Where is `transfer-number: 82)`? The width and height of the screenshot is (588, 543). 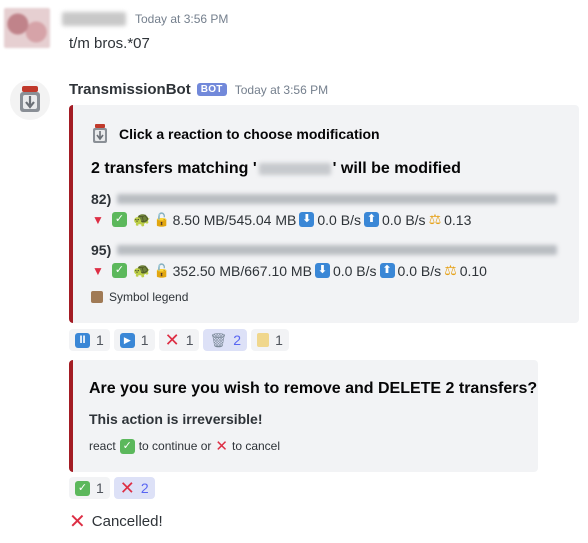
transfer-number: 82) is located at coordinates (101, 199).